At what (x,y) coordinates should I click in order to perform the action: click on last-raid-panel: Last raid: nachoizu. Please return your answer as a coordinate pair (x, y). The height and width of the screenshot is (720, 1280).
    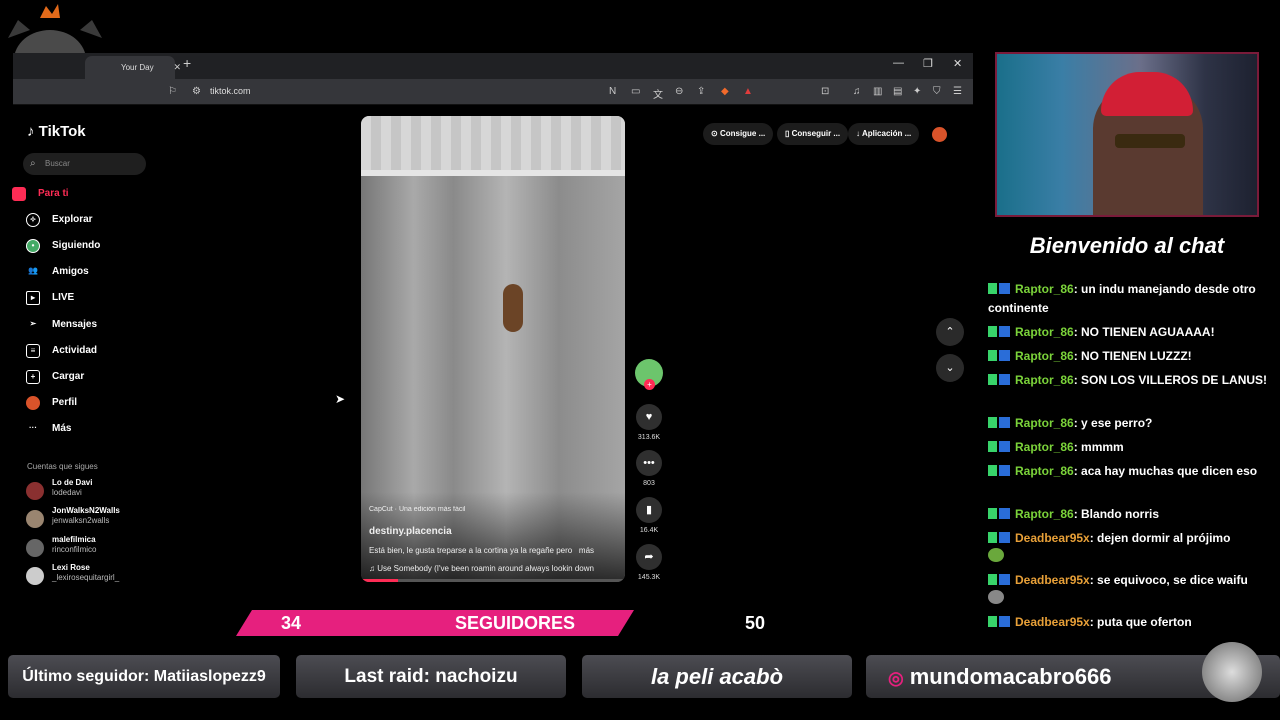
    Looking at the image, I should click on (431, 676).